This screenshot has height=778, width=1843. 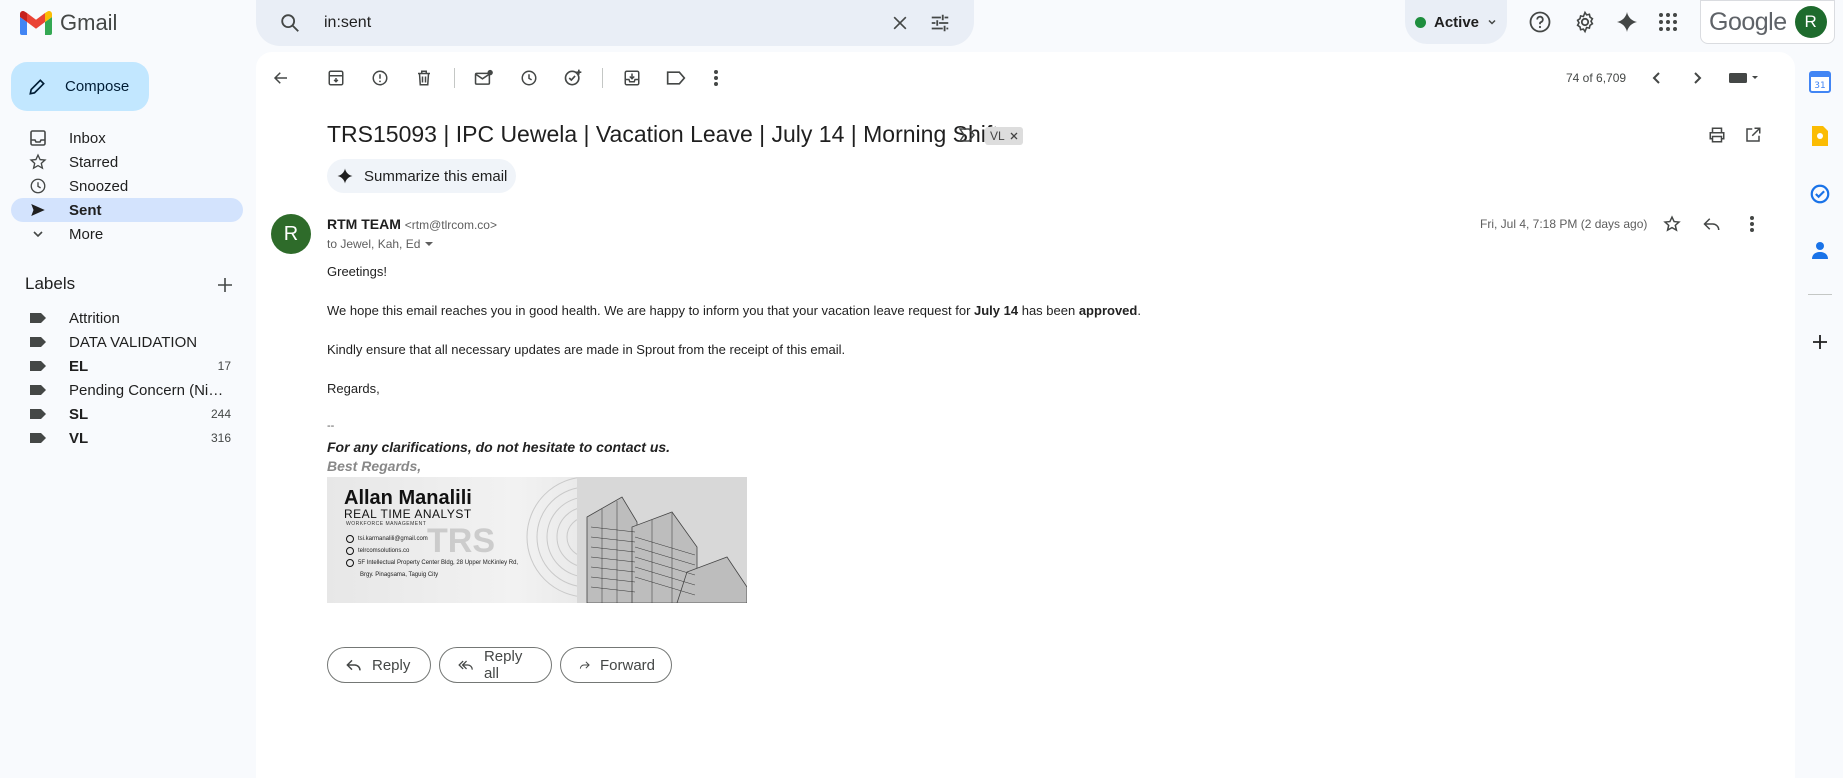 I want to click on card-web-line: telrcomsolutions.co, so click(x=377, y=551).